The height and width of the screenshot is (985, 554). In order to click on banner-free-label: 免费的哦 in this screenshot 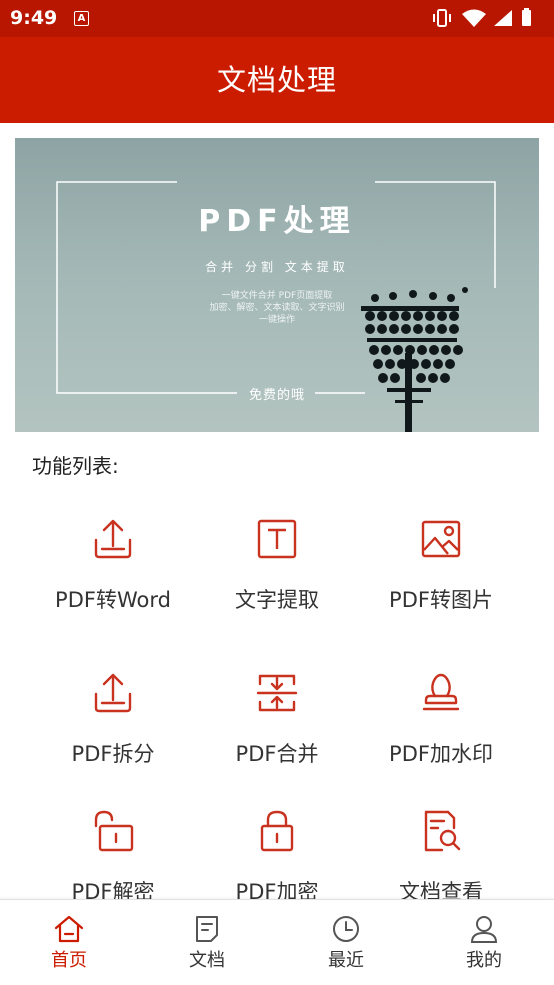, I will do `click(276, 395)`.